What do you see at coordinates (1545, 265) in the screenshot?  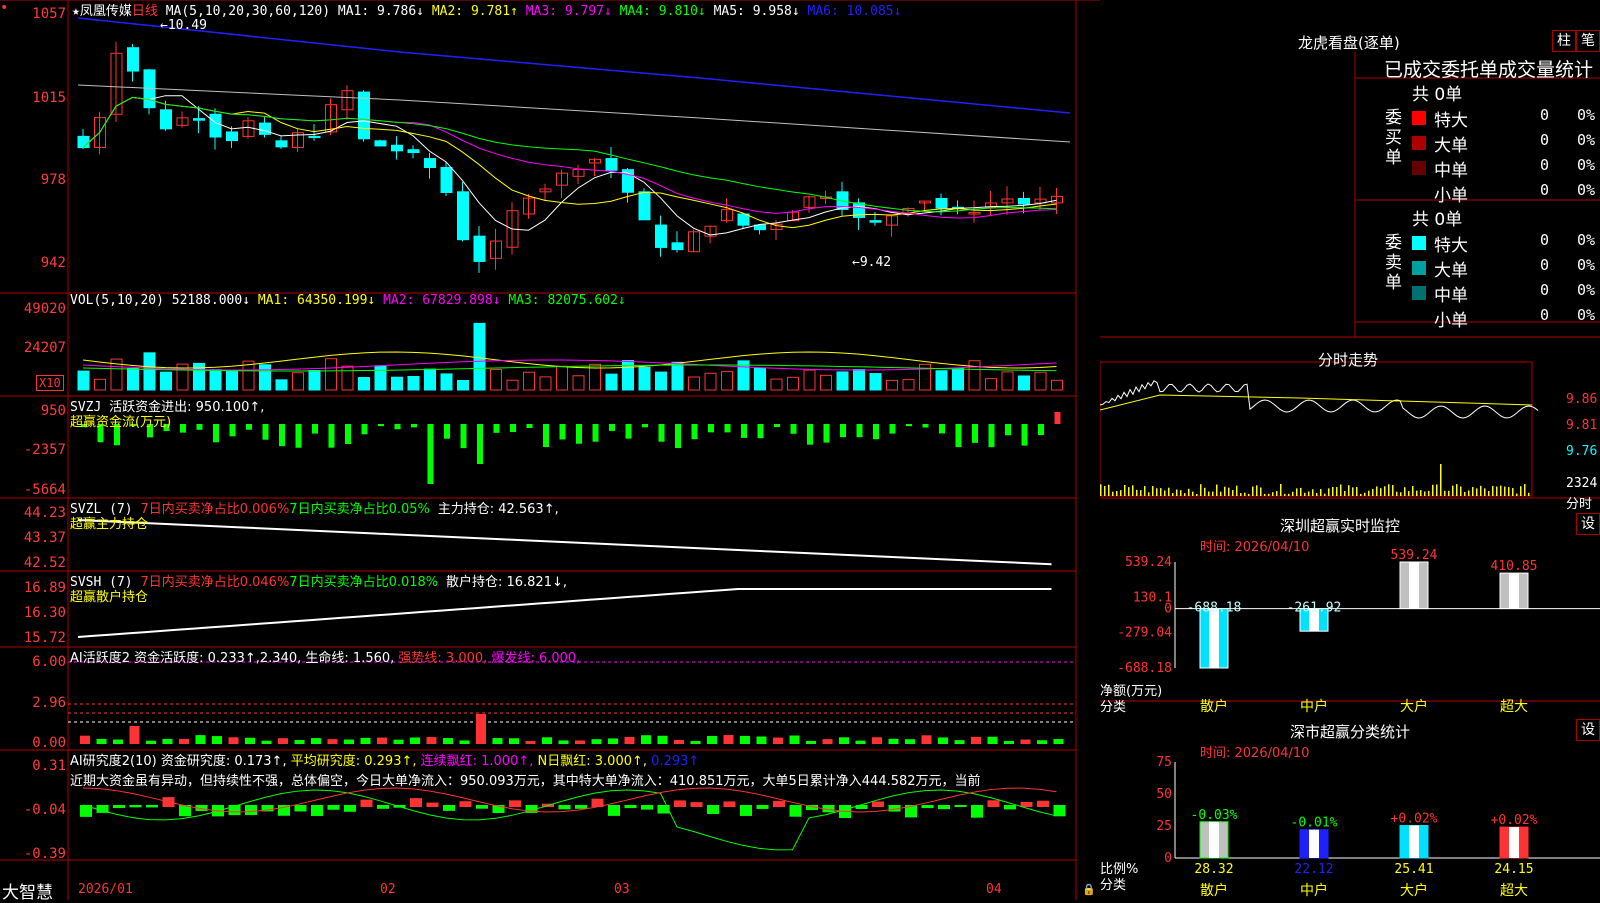 I see `sell-order-count: 0` at bounding box center [1545, 265].